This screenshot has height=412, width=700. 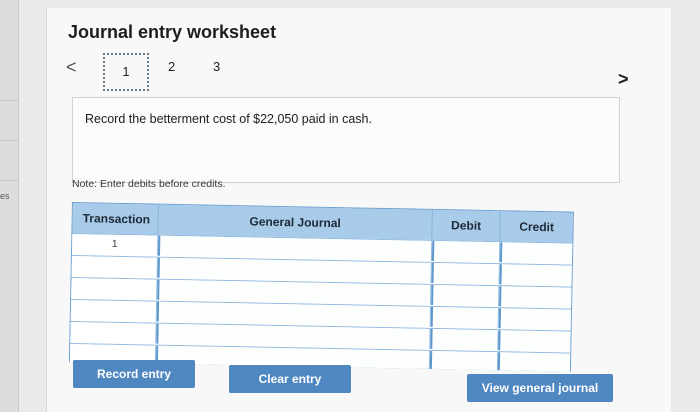 What do you see at coordinates (216, 66) in the screenshot?
I see `page-tab-3: 3` at bounding box center [216, 66].